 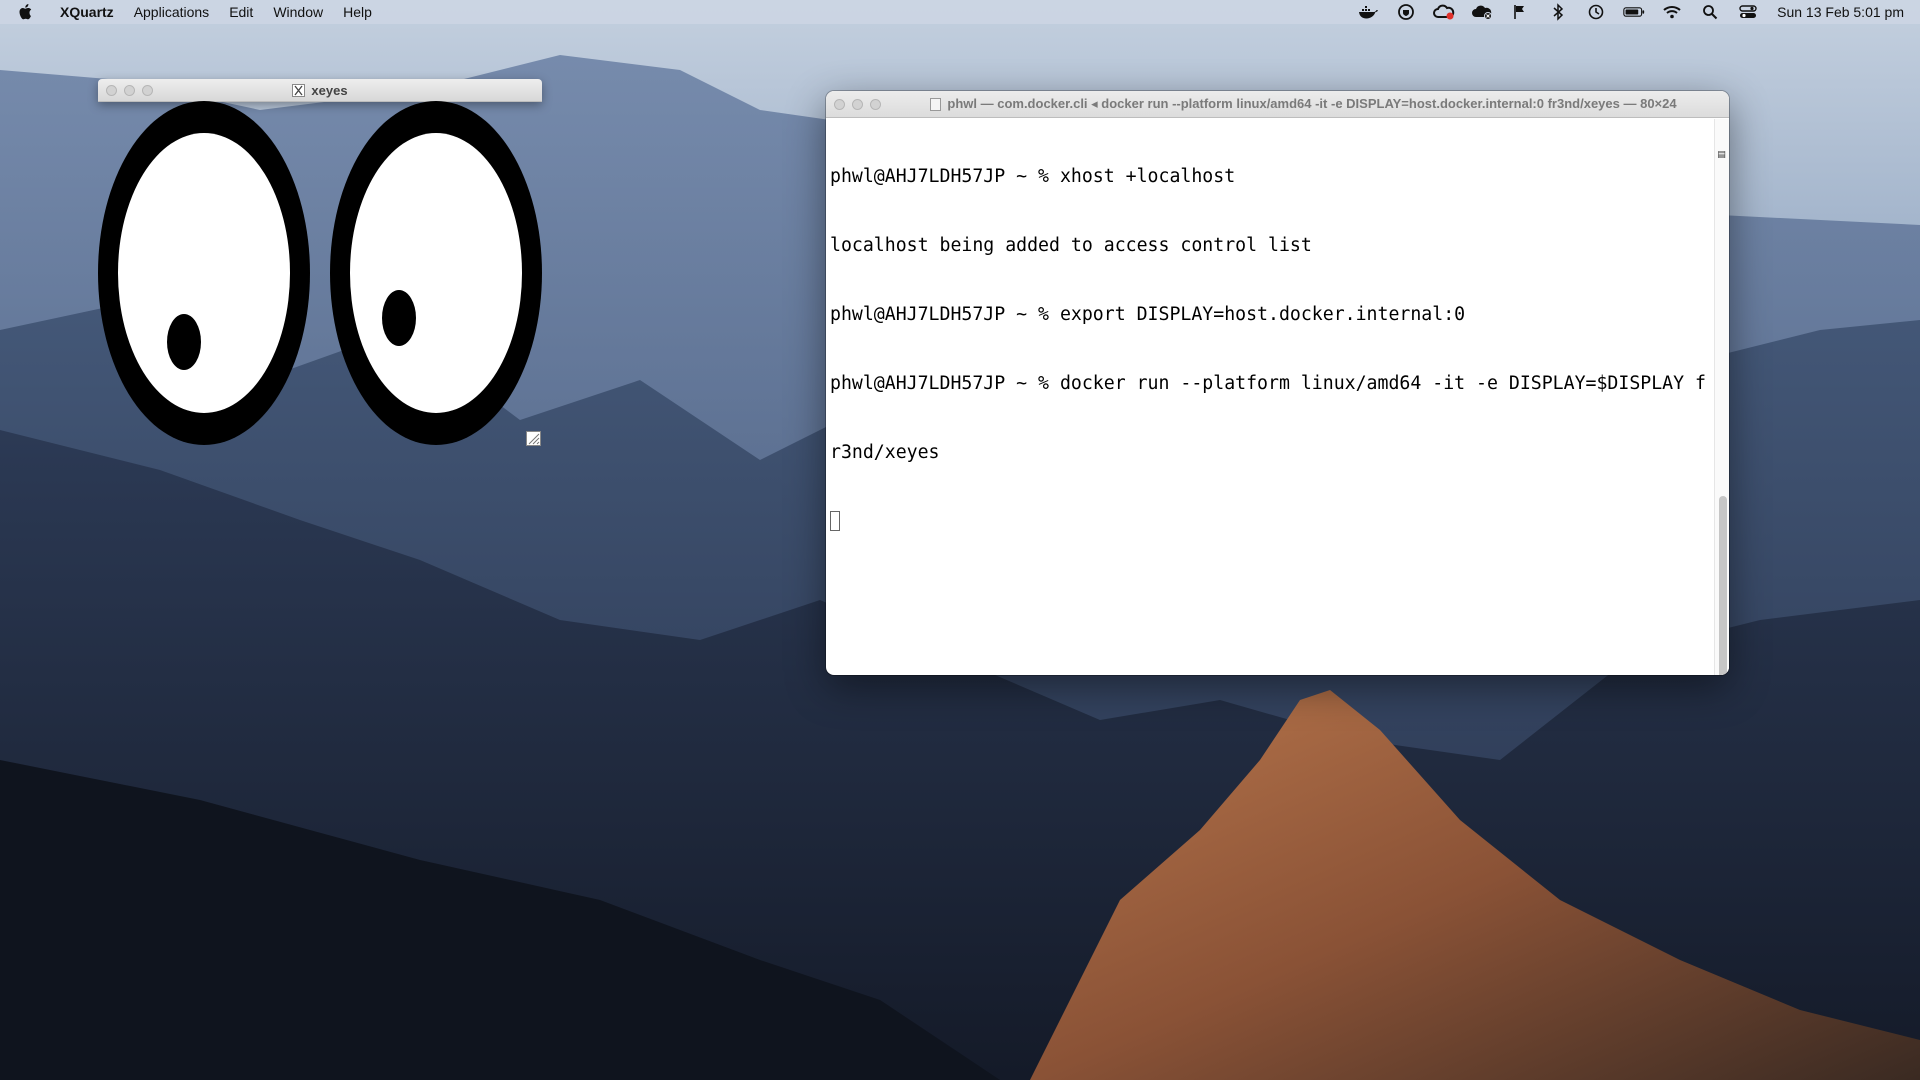 What do you see at coordinates (320, 273) in the screenshot?
I see `xeyes-eyes` at bounding box center [320, 273].